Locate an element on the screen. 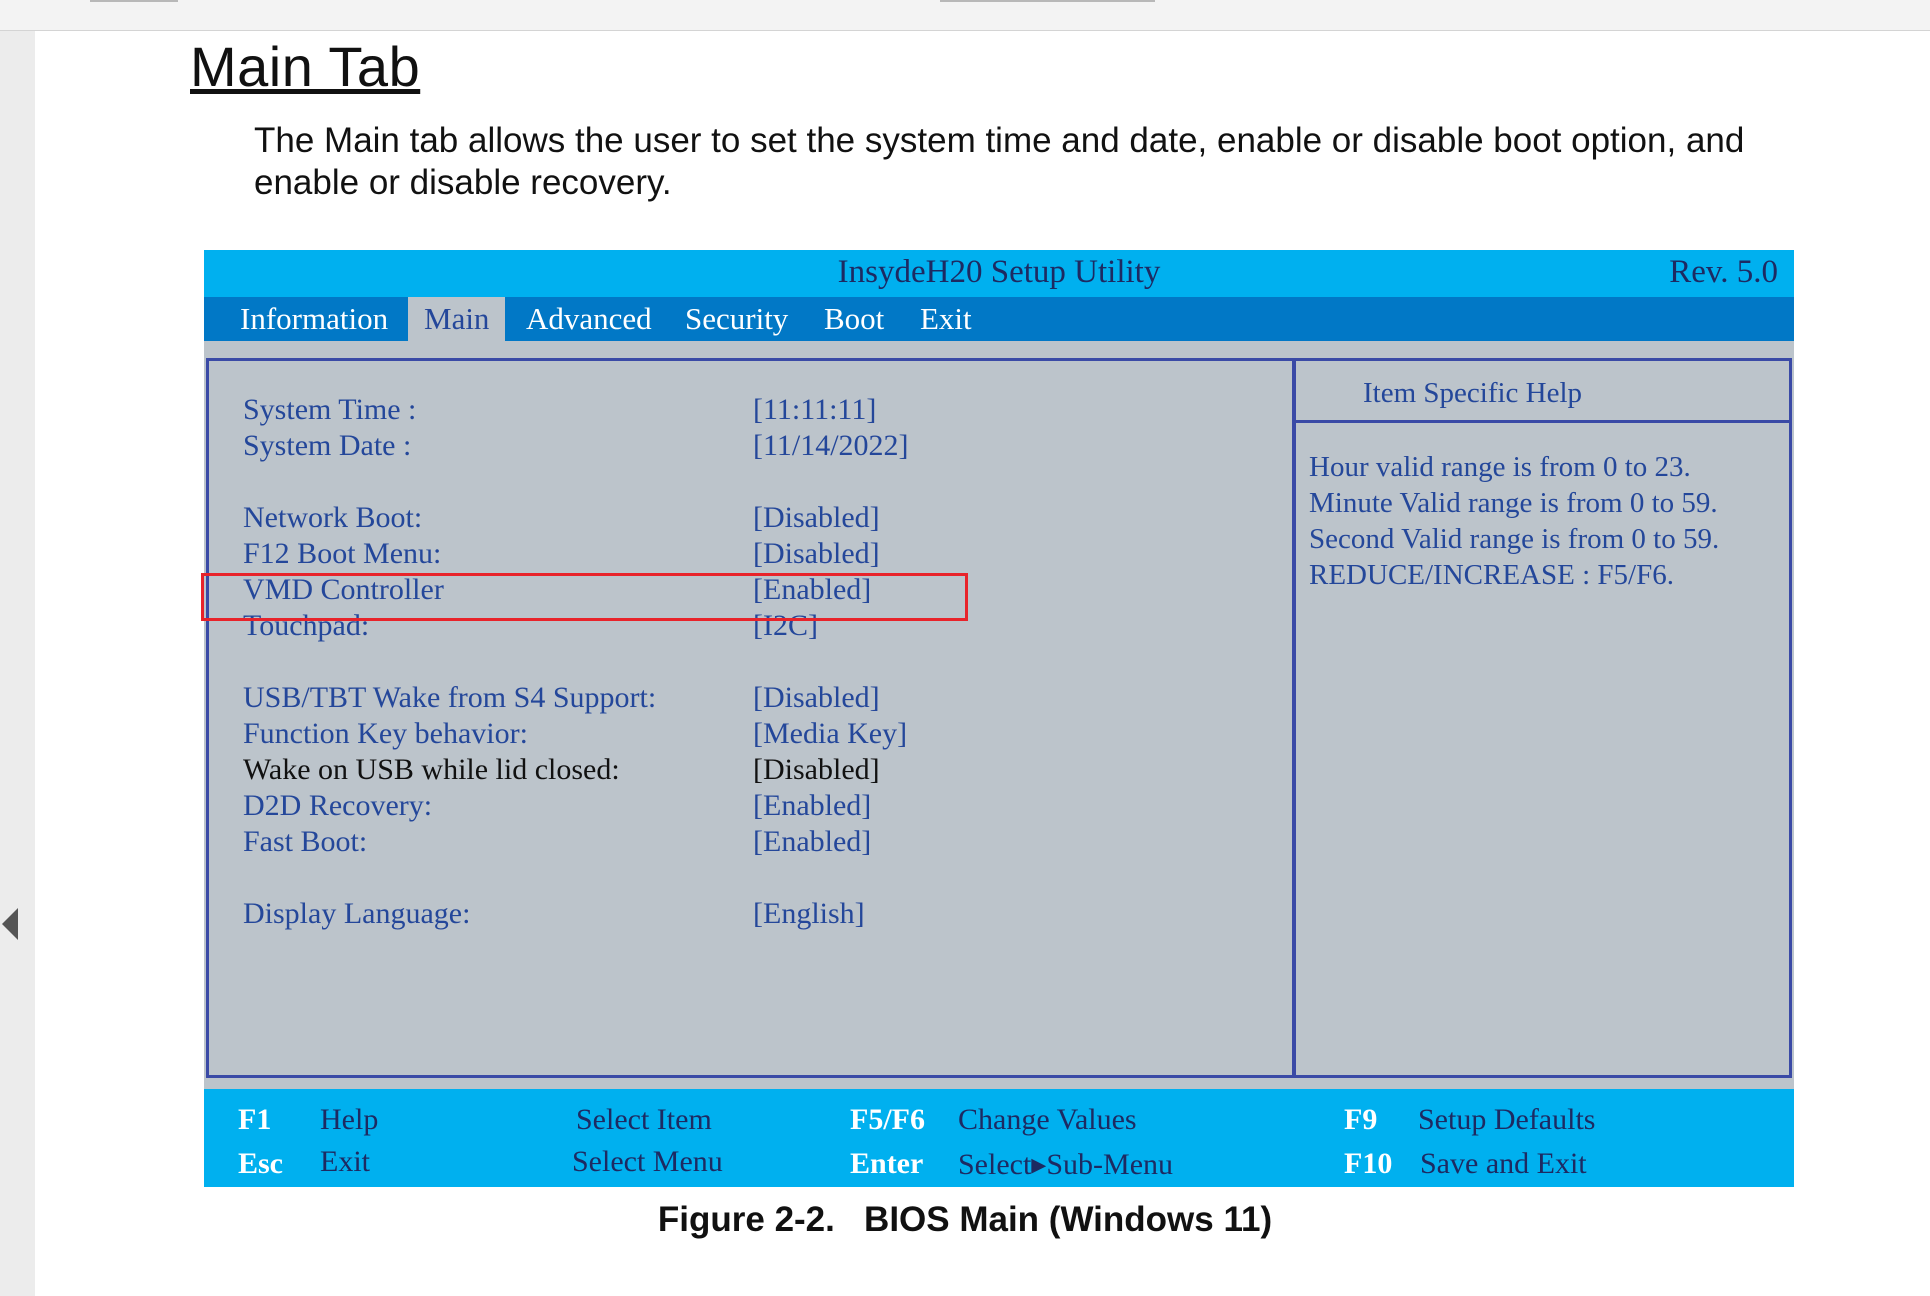 The image size is (1930, 1296). bios-tab-security: Security is located at coordinates (736, 319).